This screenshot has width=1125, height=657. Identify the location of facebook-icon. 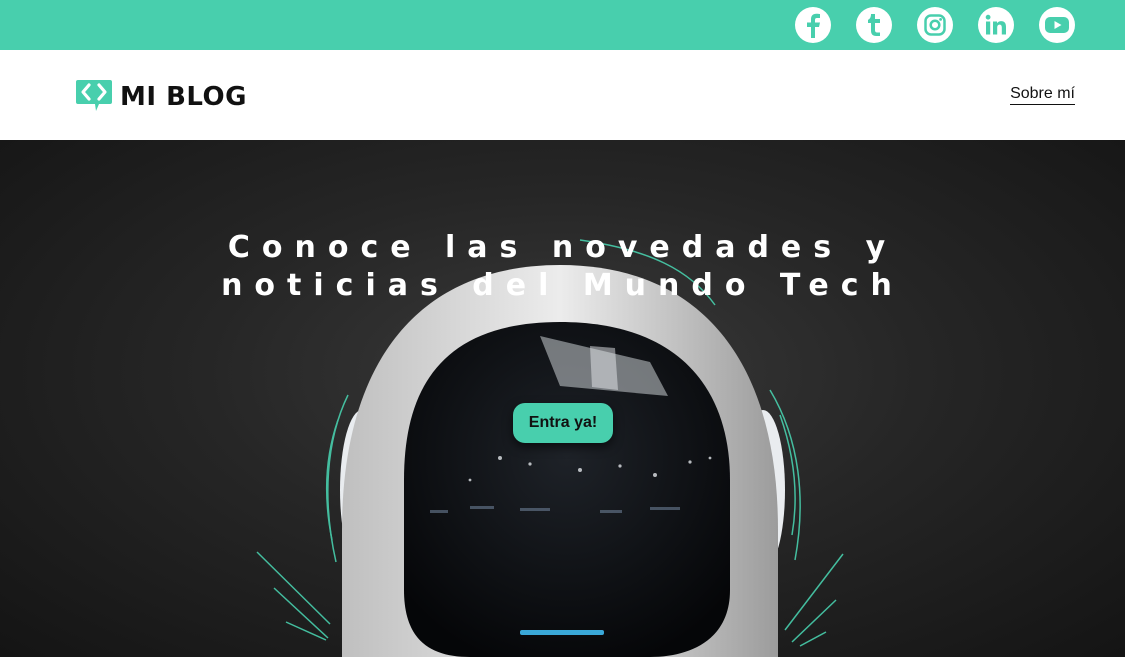
(813, 25).